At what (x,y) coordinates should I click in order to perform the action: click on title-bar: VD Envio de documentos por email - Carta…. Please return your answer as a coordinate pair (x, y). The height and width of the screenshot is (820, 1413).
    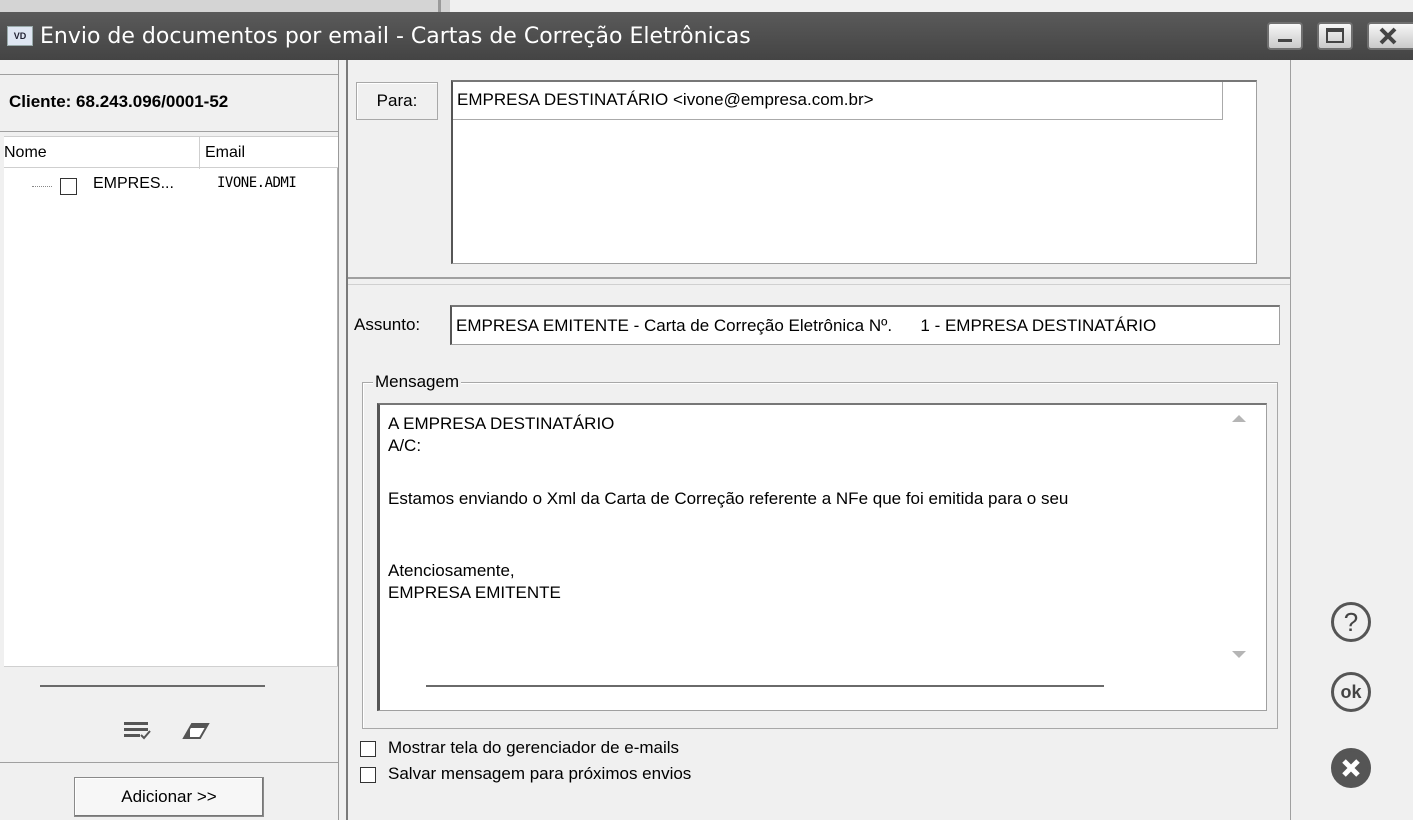
    Looking at the image, I should click on (706, 36).